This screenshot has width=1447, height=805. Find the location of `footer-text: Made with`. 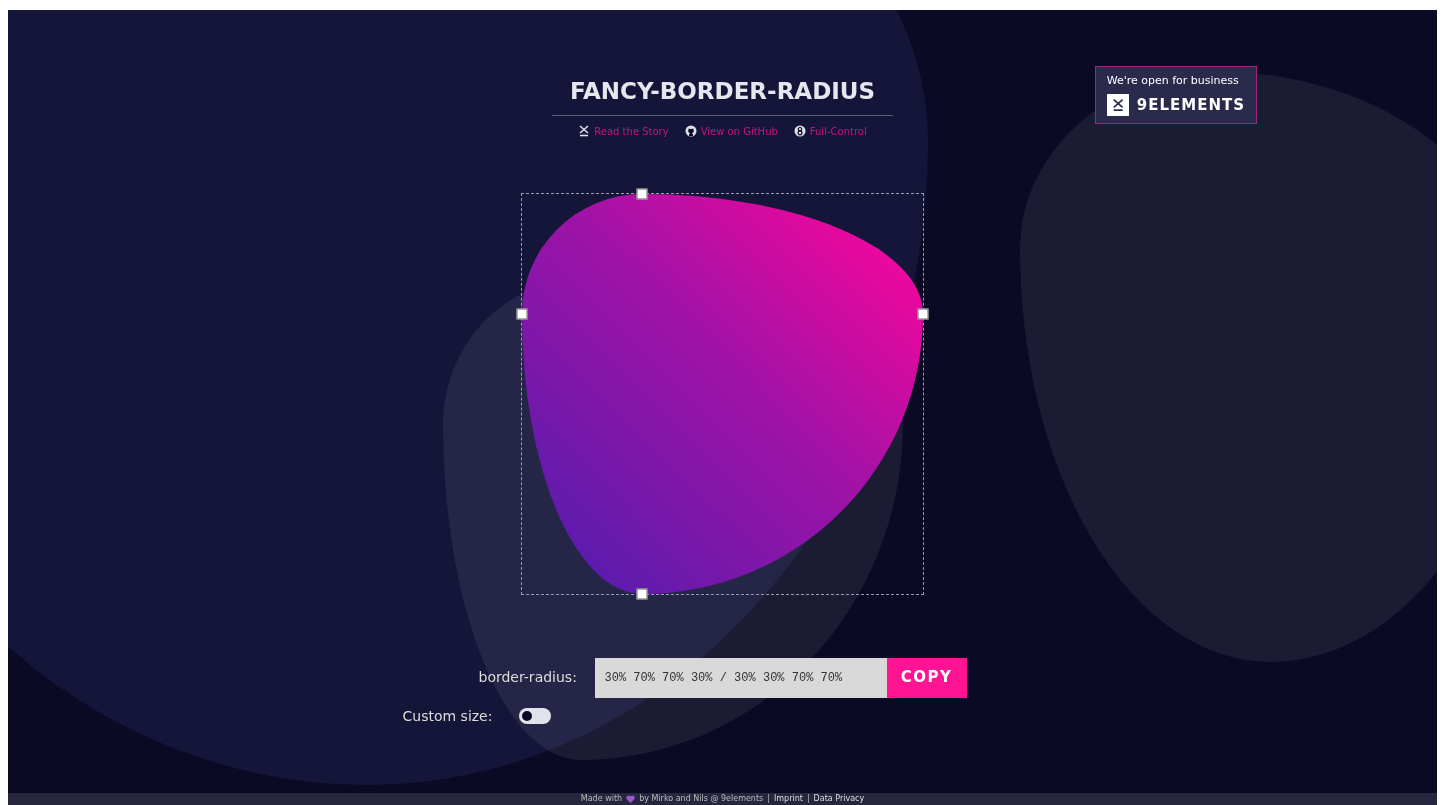

footer-text: Made with is located at coordinates (601, 799).